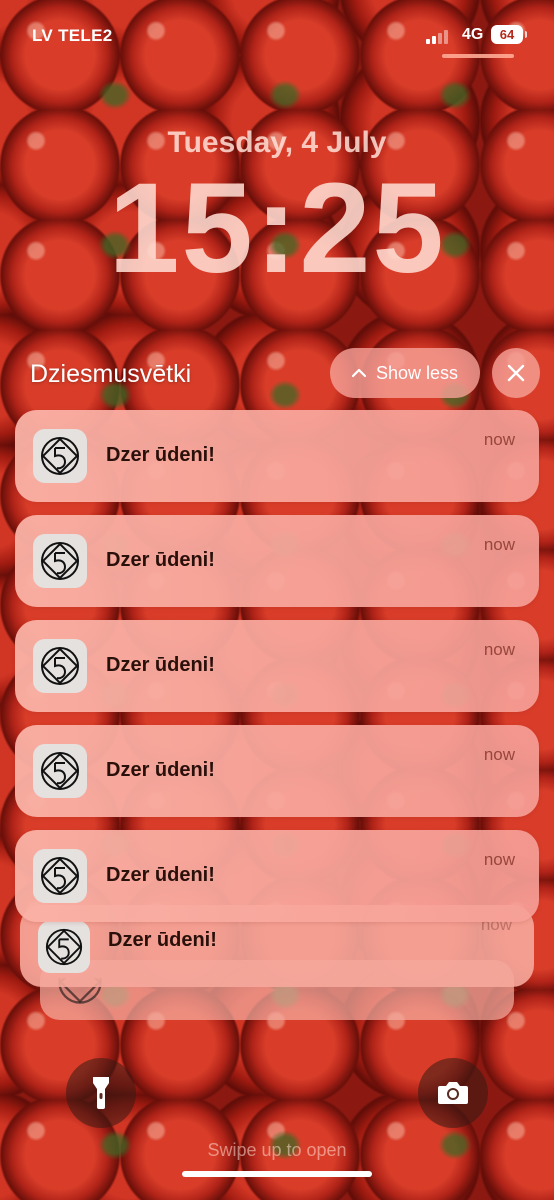 This screenshot has width=554, height=1200. Describe the element at coordinates (277, 142) in the screenshot. I see `lock-date: Tuesday, 4 July` at that location.